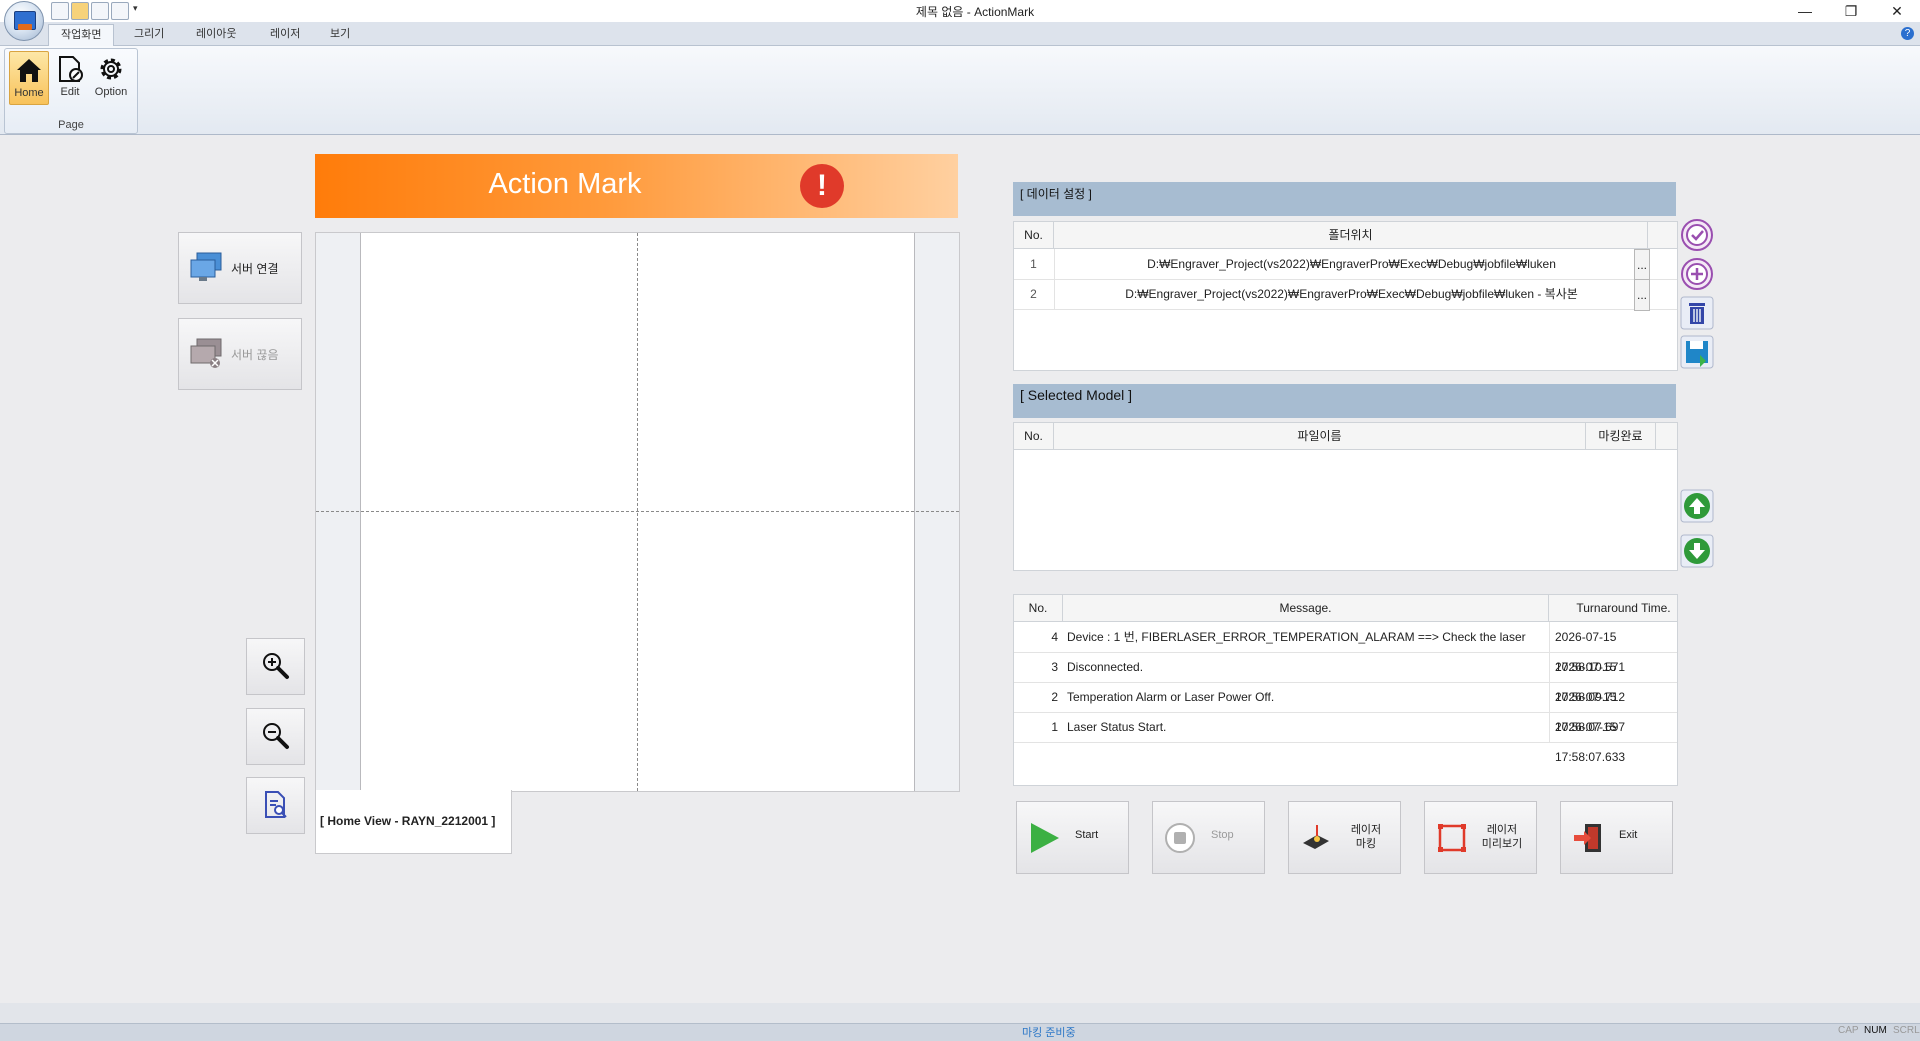 Image resolution: width=1920 pixels, height=1041 pixels. I want to click on log-message: Disconnected., so click(1105, 667).